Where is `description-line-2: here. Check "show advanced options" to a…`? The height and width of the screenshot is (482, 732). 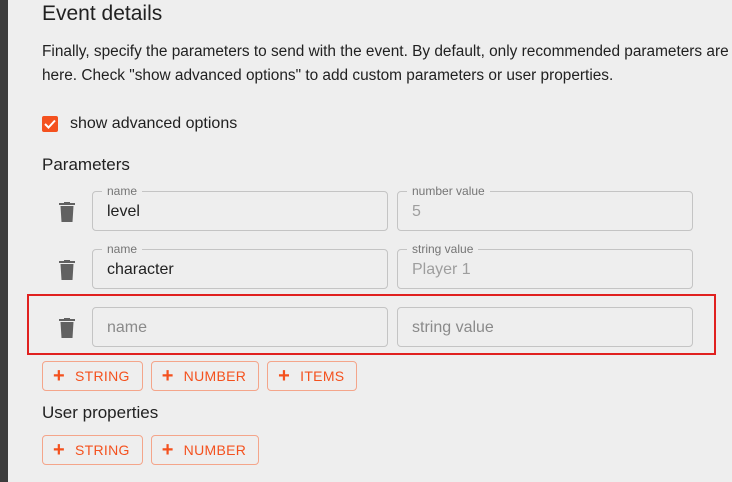 description-line-2: here. Check "show advanced options" to a… is located at coordinates (328, 75).